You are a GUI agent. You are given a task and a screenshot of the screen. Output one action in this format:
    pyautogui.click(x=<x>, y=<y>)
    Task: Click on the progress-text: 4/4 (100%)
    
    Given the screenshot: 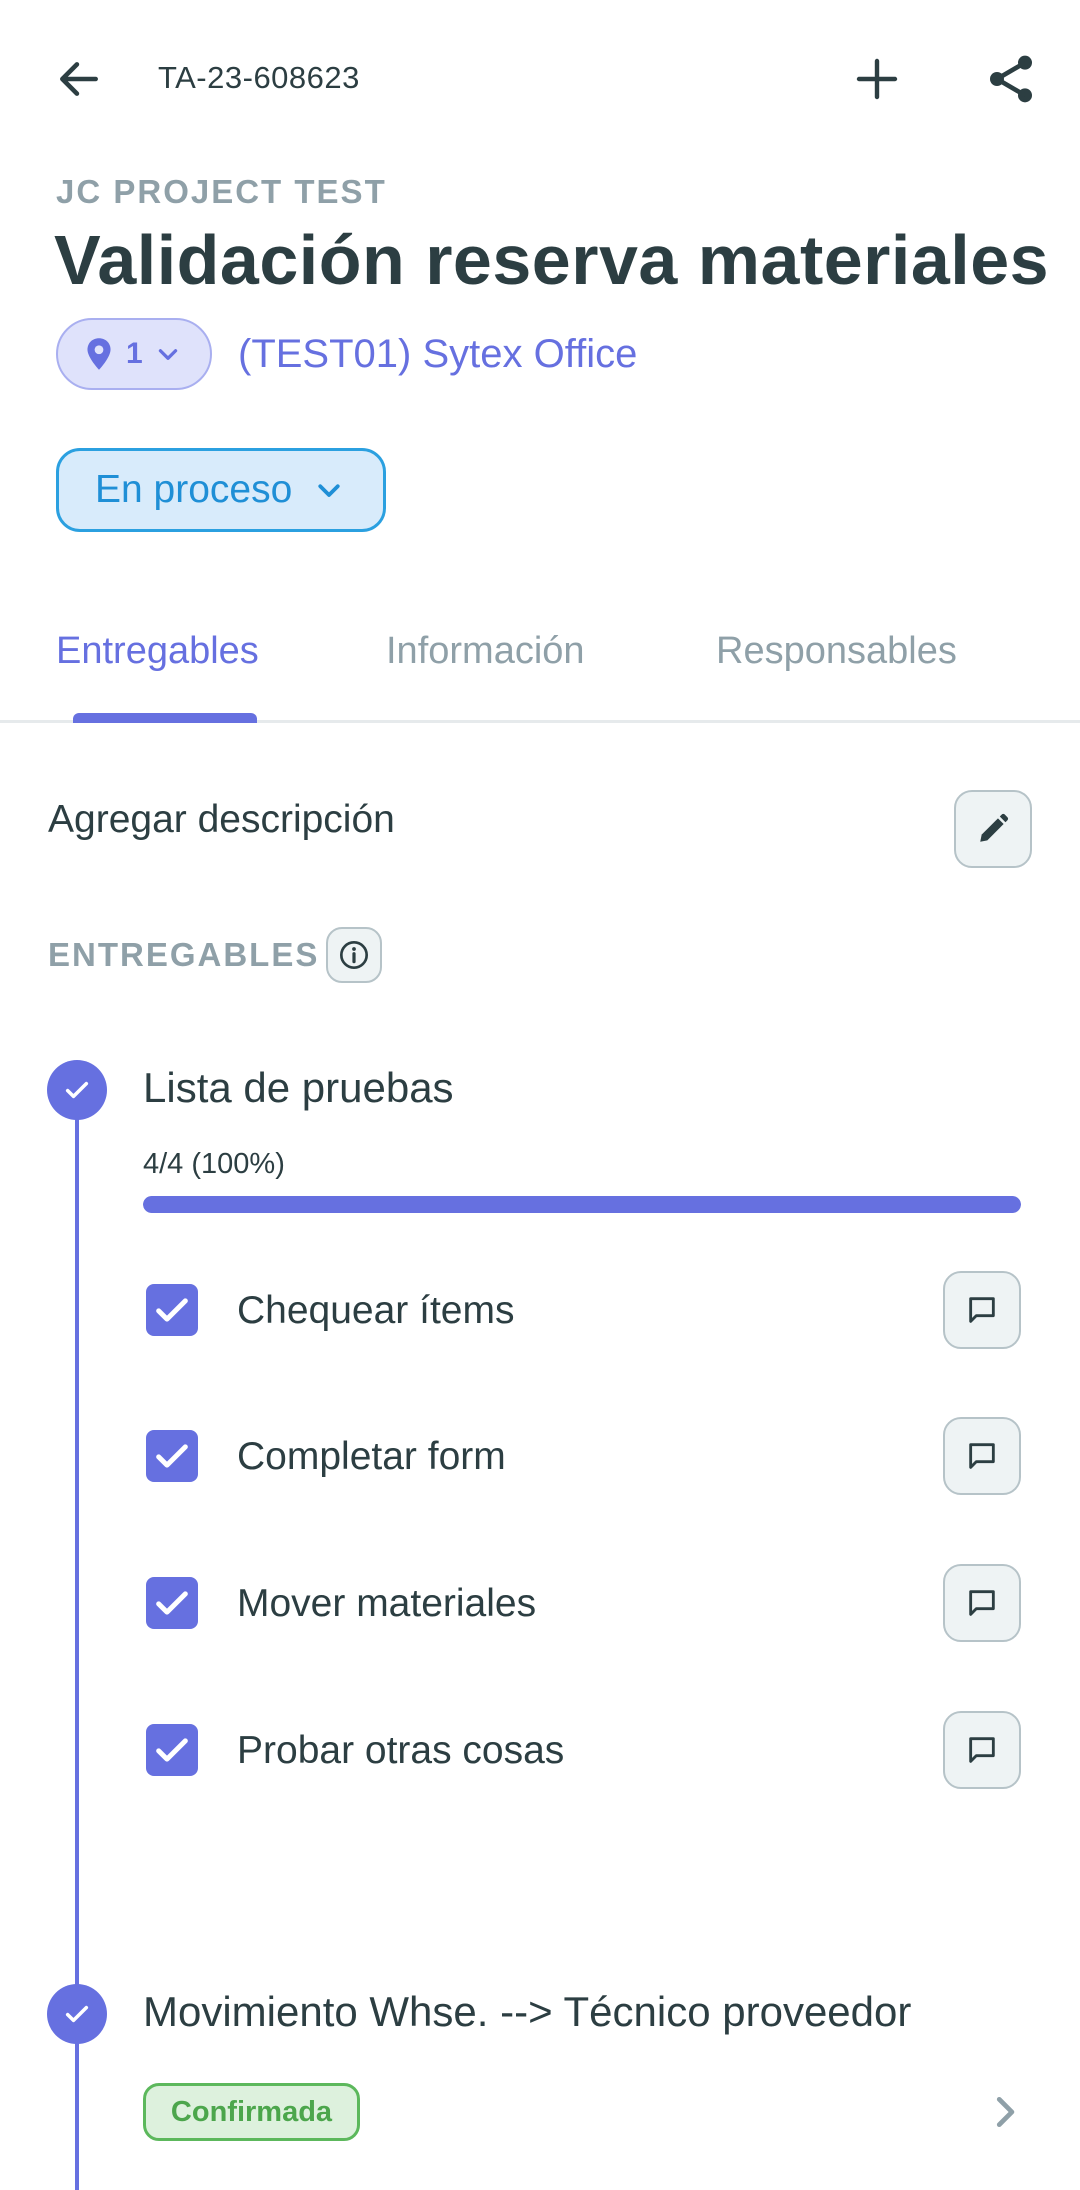 What is the action you would take?
    pyautogui.click(x=214, y=1164)
    